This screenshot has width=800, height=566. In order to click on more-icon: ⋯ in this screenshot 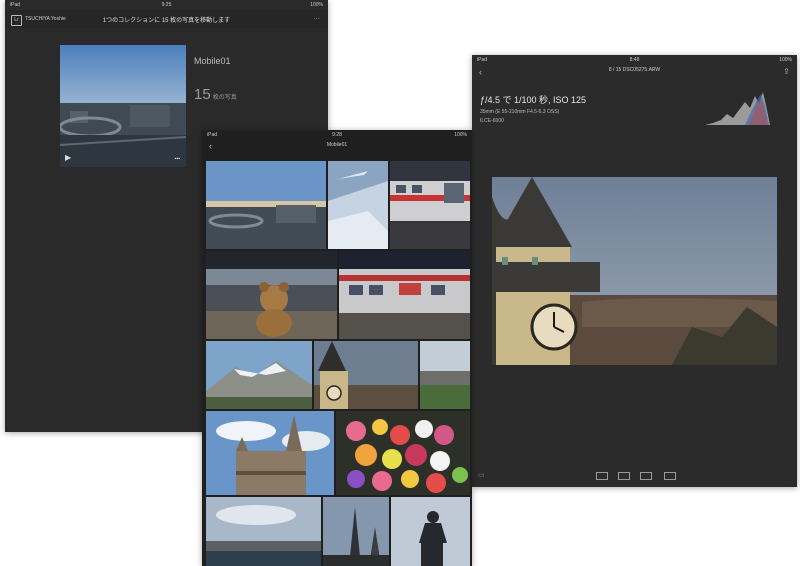, I will do `click(316, 19)`.